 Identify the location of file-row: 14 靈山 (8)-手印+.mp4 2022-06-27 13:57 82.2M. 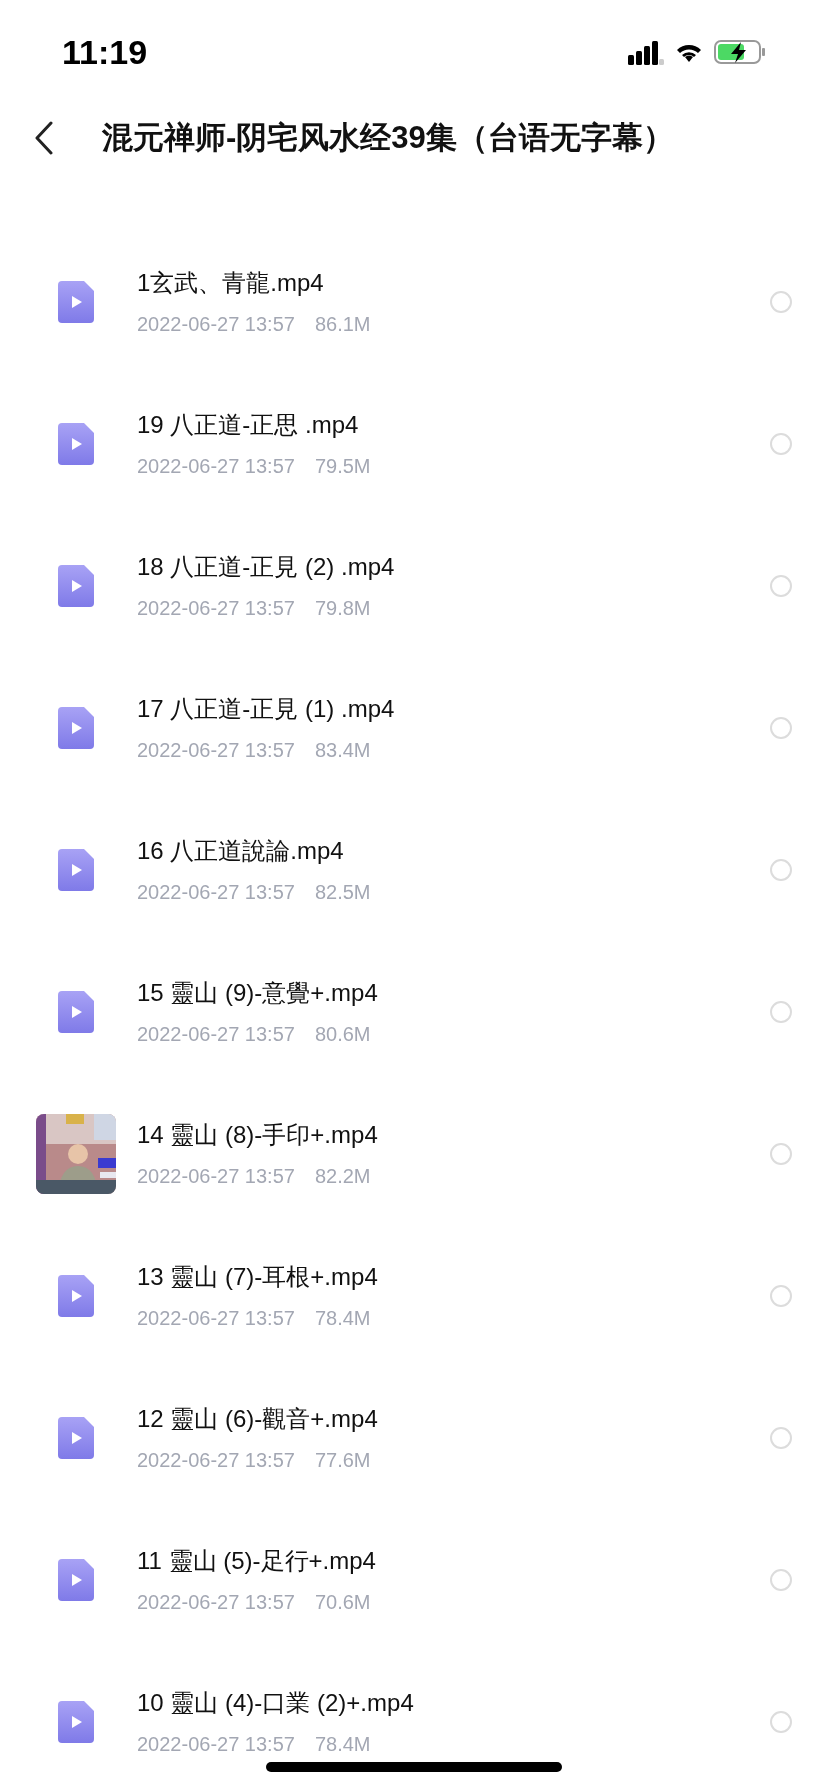
(414, 1154).